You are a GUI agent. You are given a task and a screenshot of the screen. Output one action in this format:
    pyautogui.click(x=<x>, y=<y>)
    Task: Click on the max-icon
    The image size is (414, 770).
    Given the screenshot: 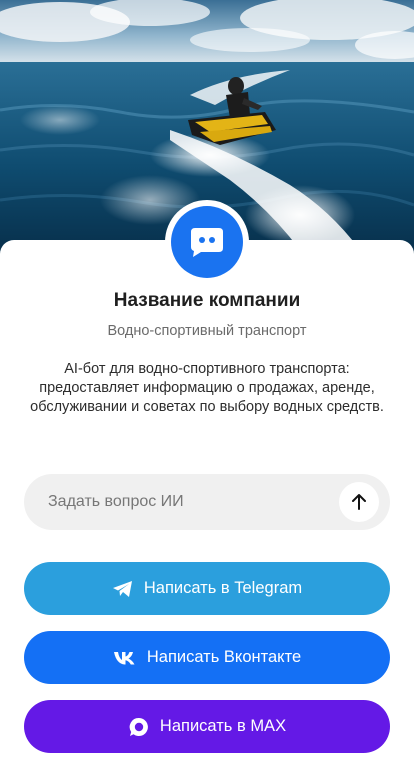 What is the action you would take?
    pyautogui.click(x=139, y=727)
    